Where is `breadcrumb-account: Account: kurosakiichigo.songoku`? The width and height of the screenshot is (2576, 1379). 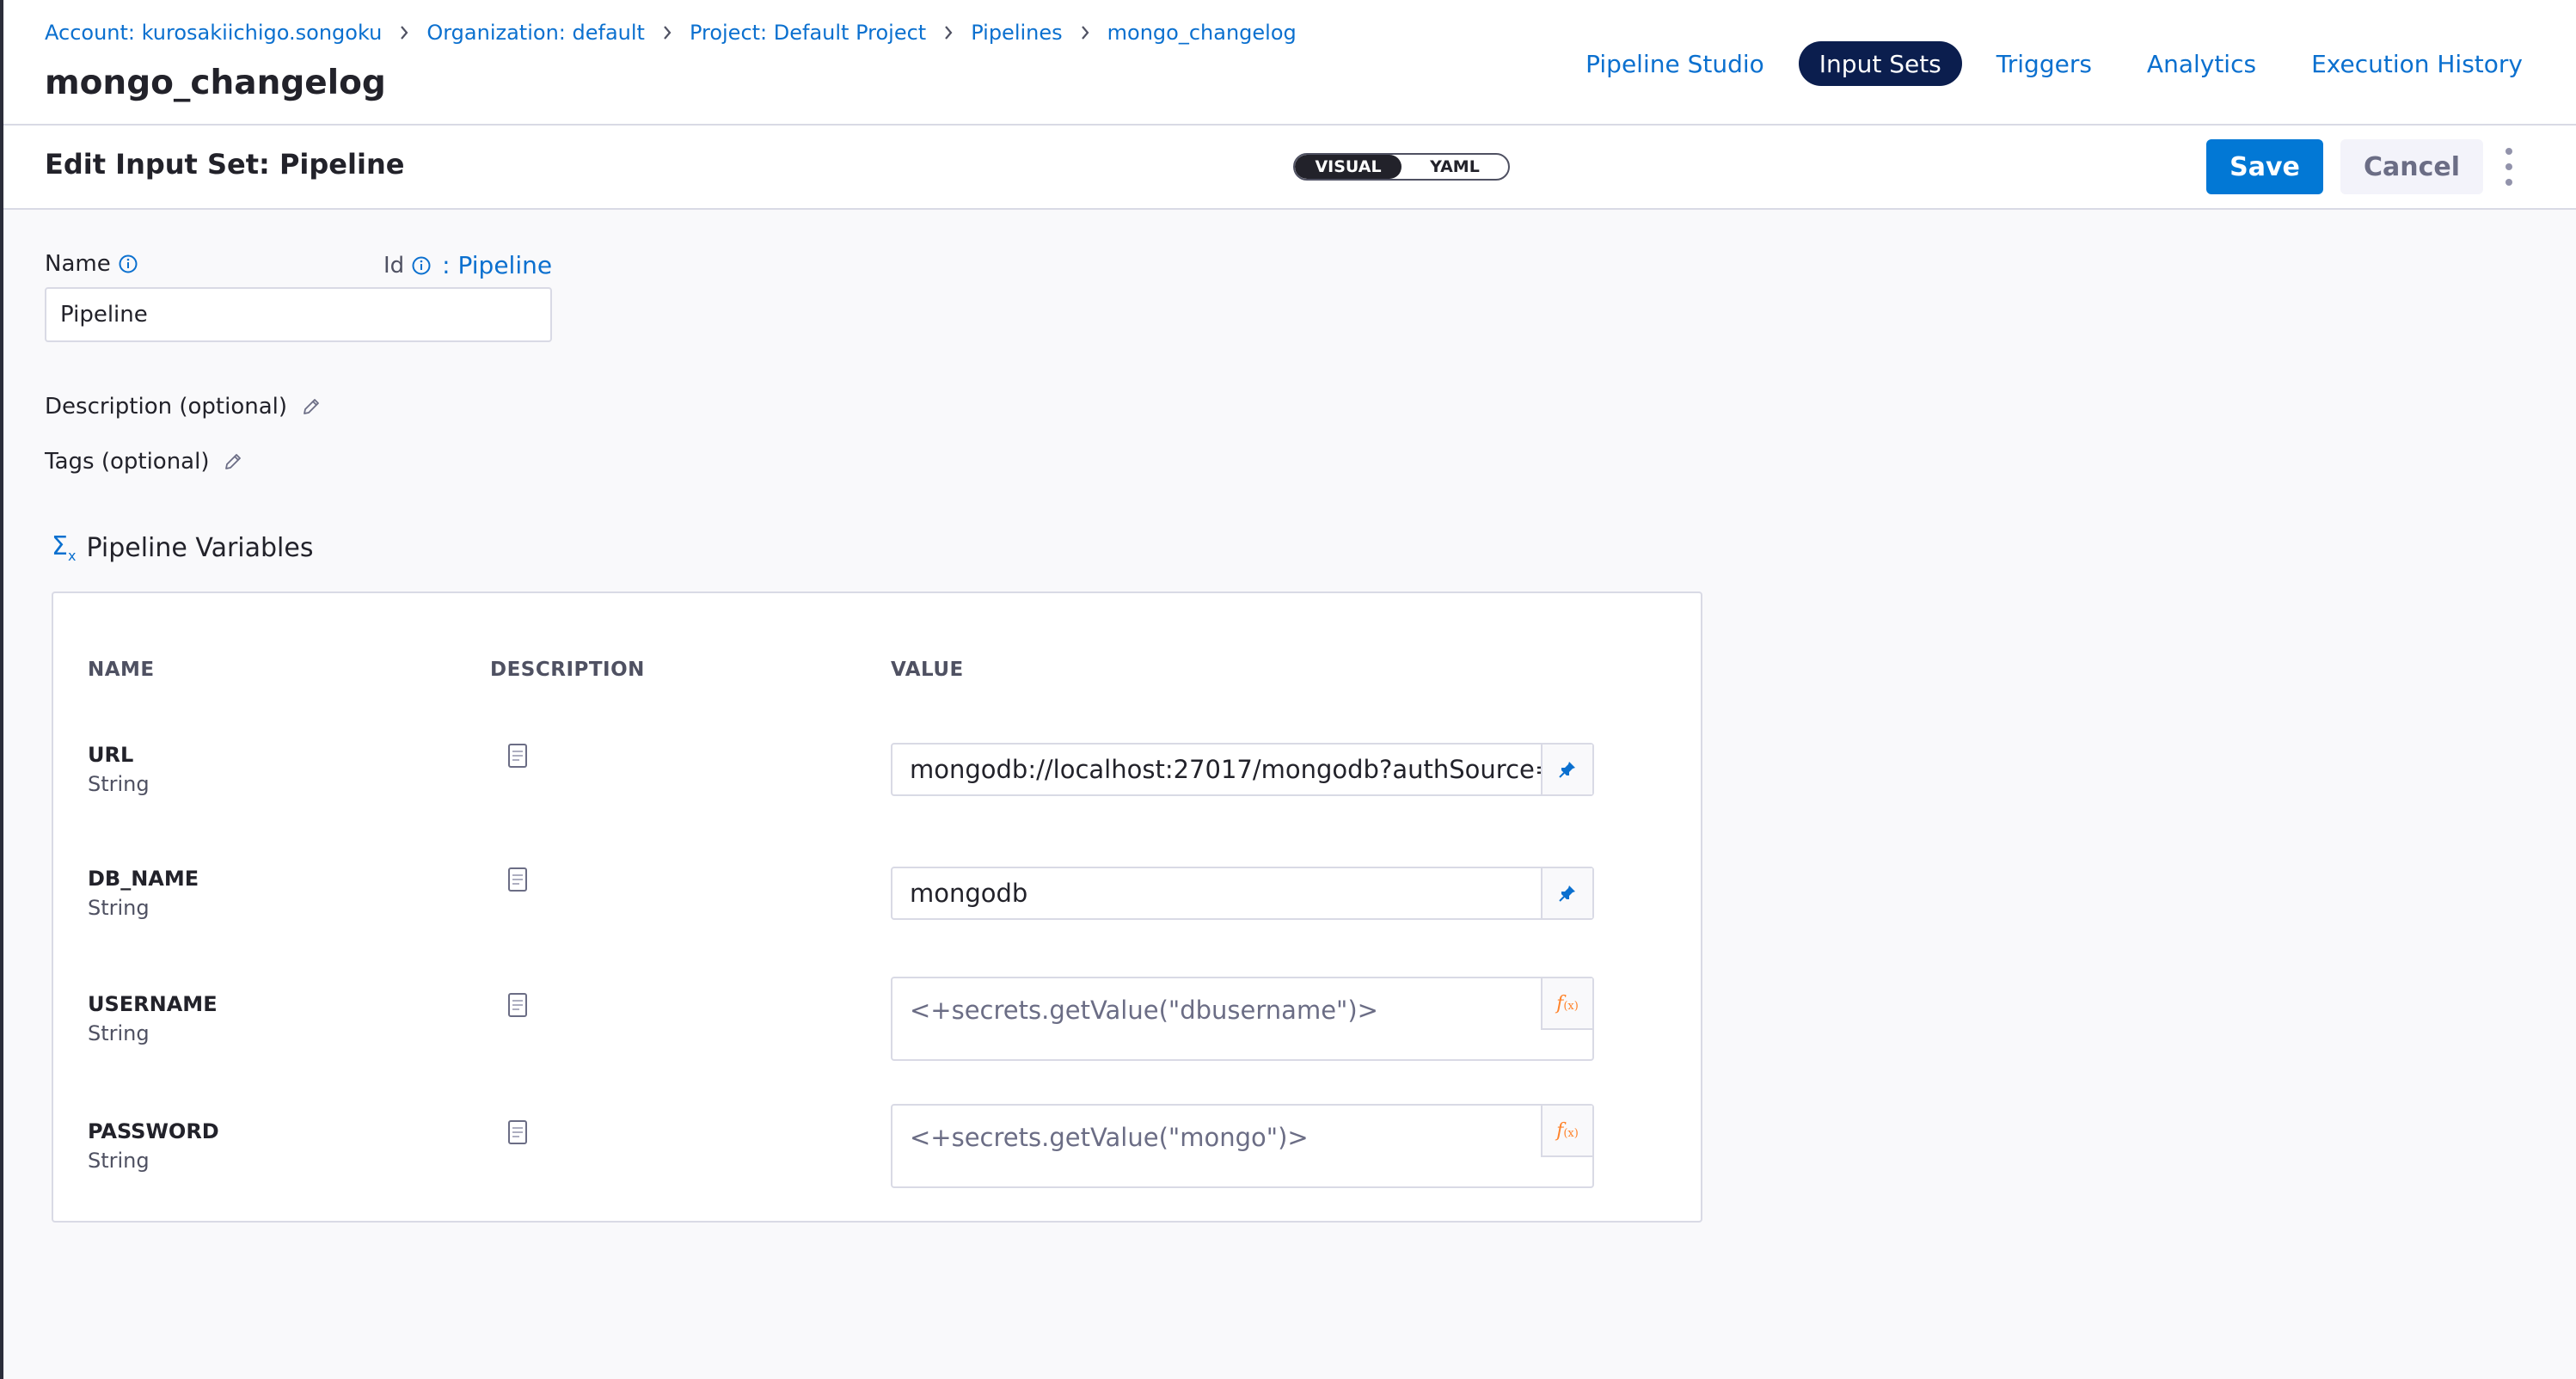
breadcrumb-account: Account: kurosakiichigo.songoku is located at coordinates (213, 33).